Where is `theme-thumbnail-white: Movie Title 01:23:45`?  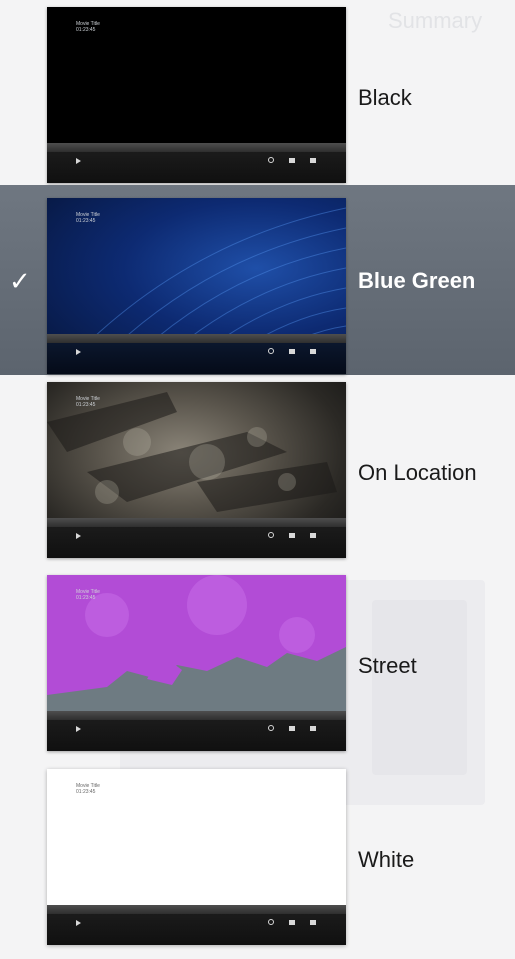 theme-thumbnail-white: Movie Title 01:23:45 is located at coordinates (196, 857).